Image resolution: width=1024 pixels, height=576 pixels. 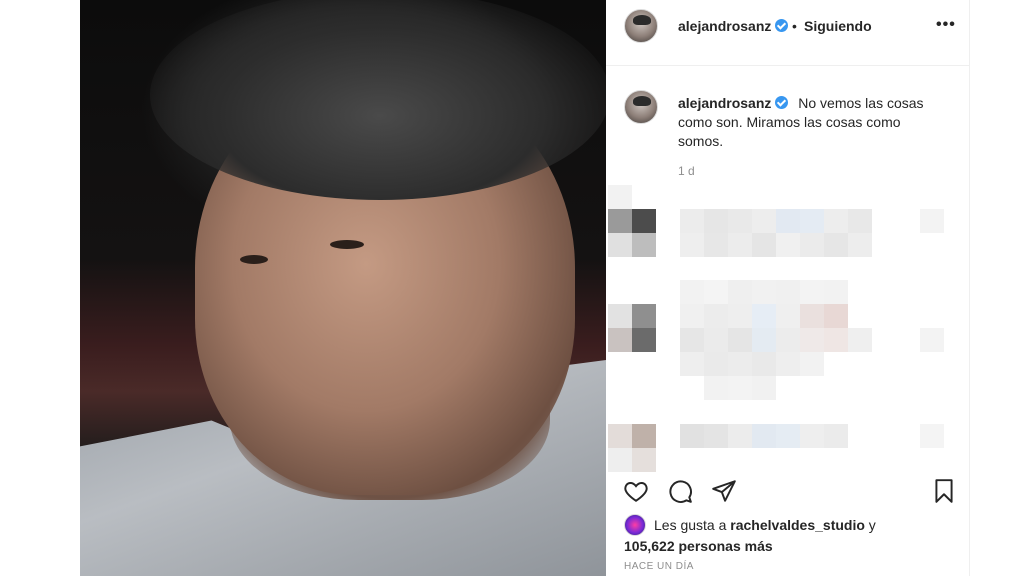 I want to click on share-icon, so click(x=724, y=491).